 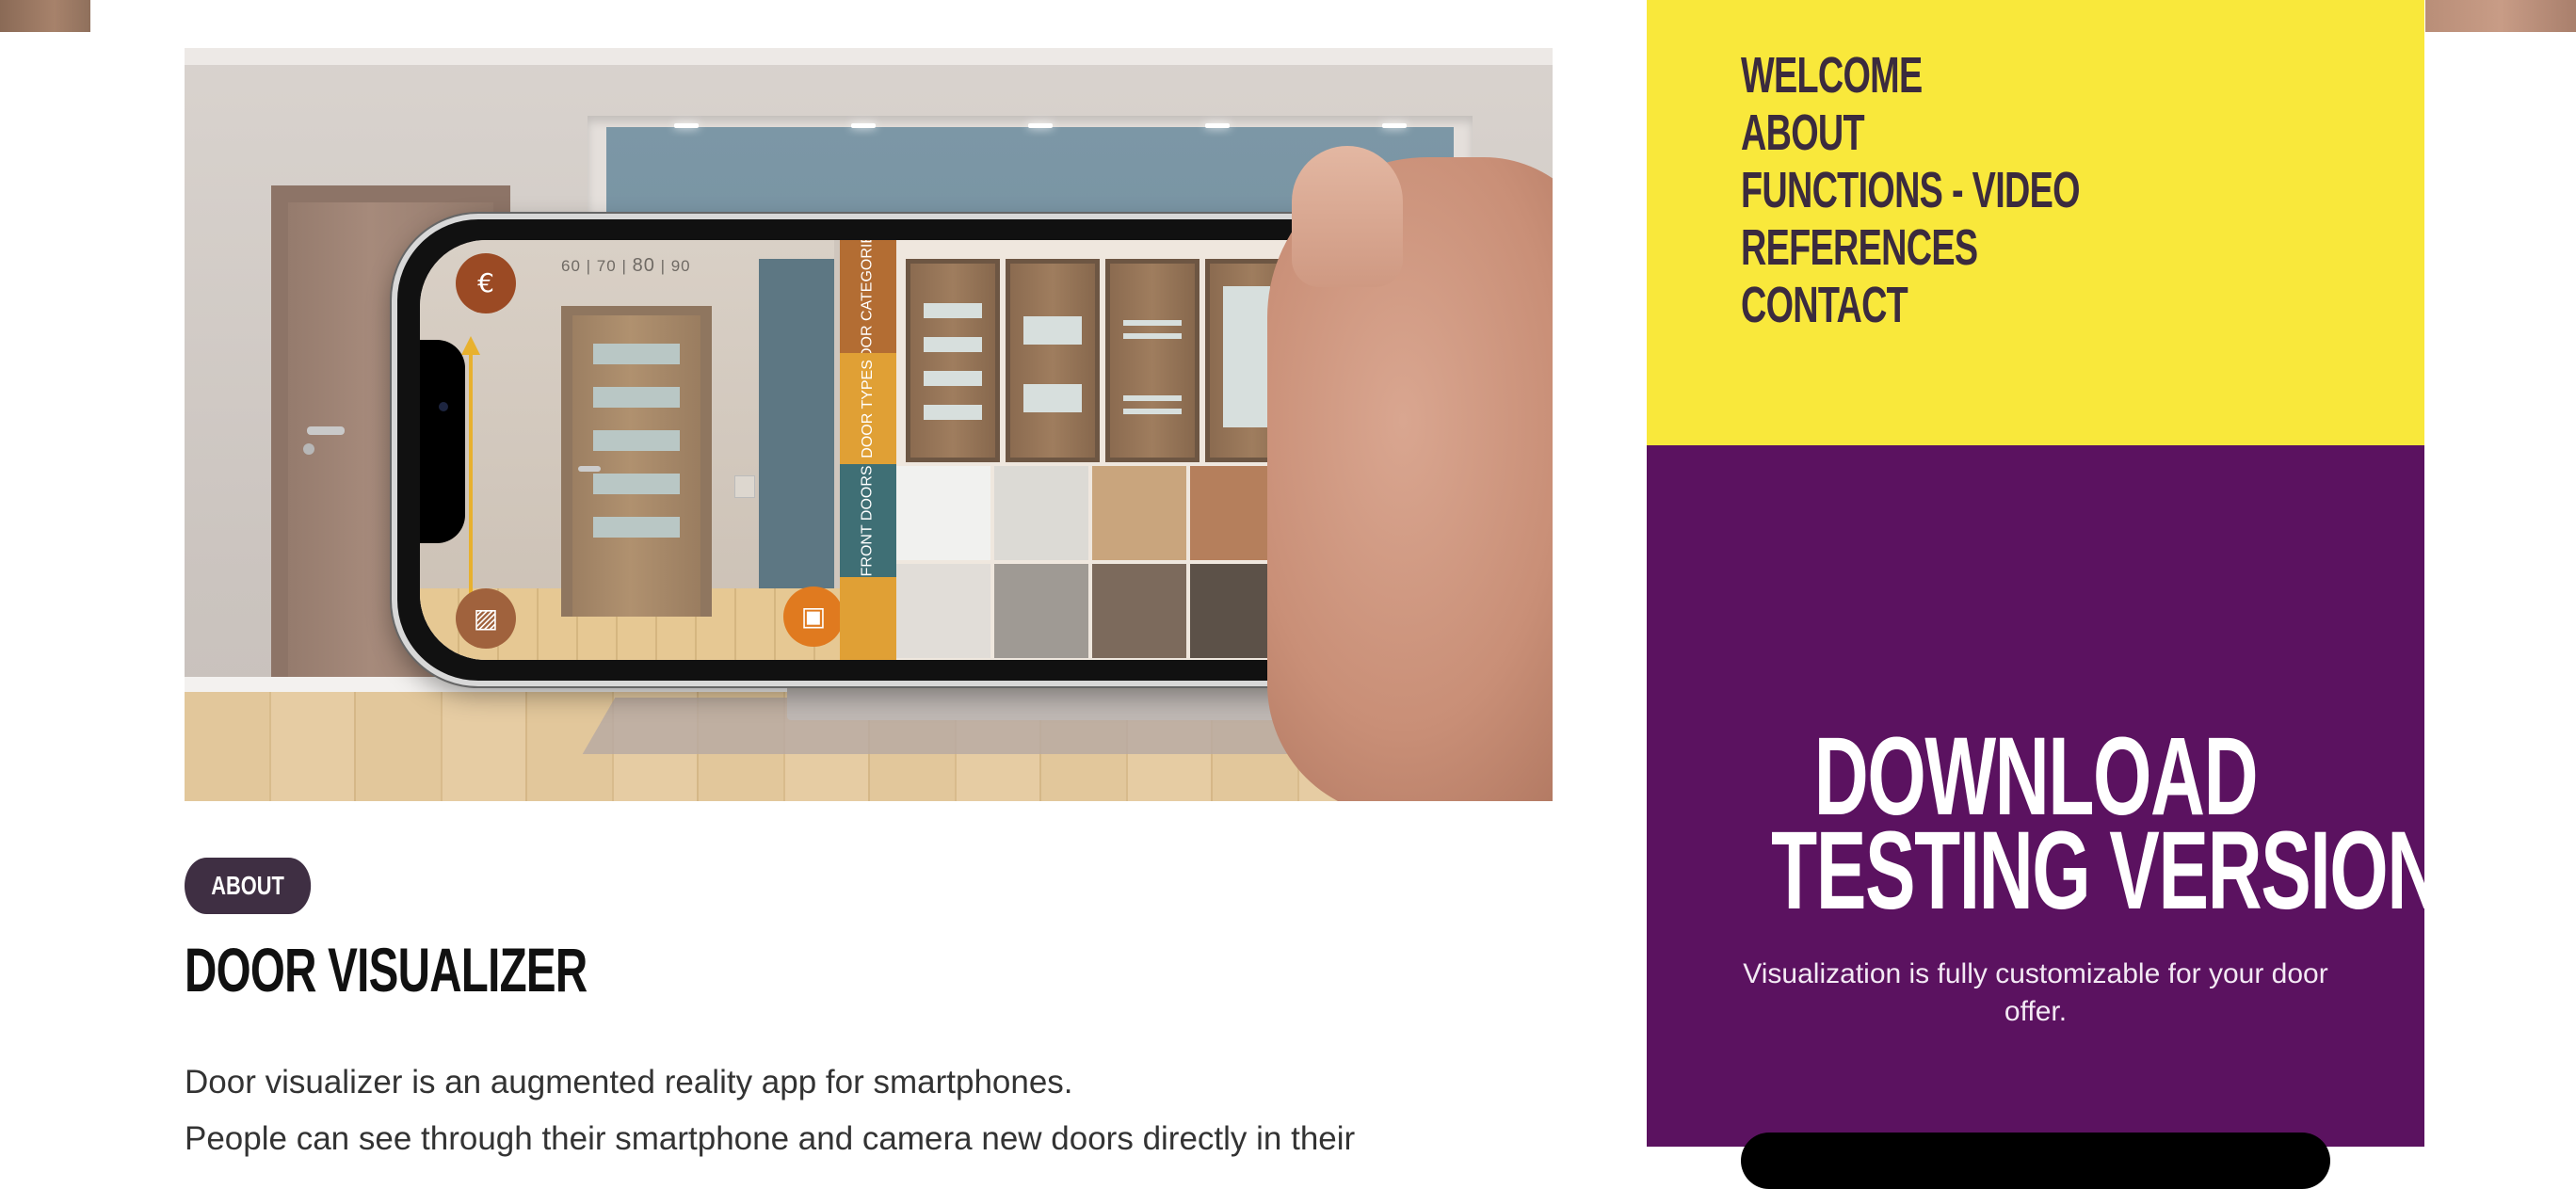 I want to click on nav-item-about: ABOUT, so click(x=1910, y=133).